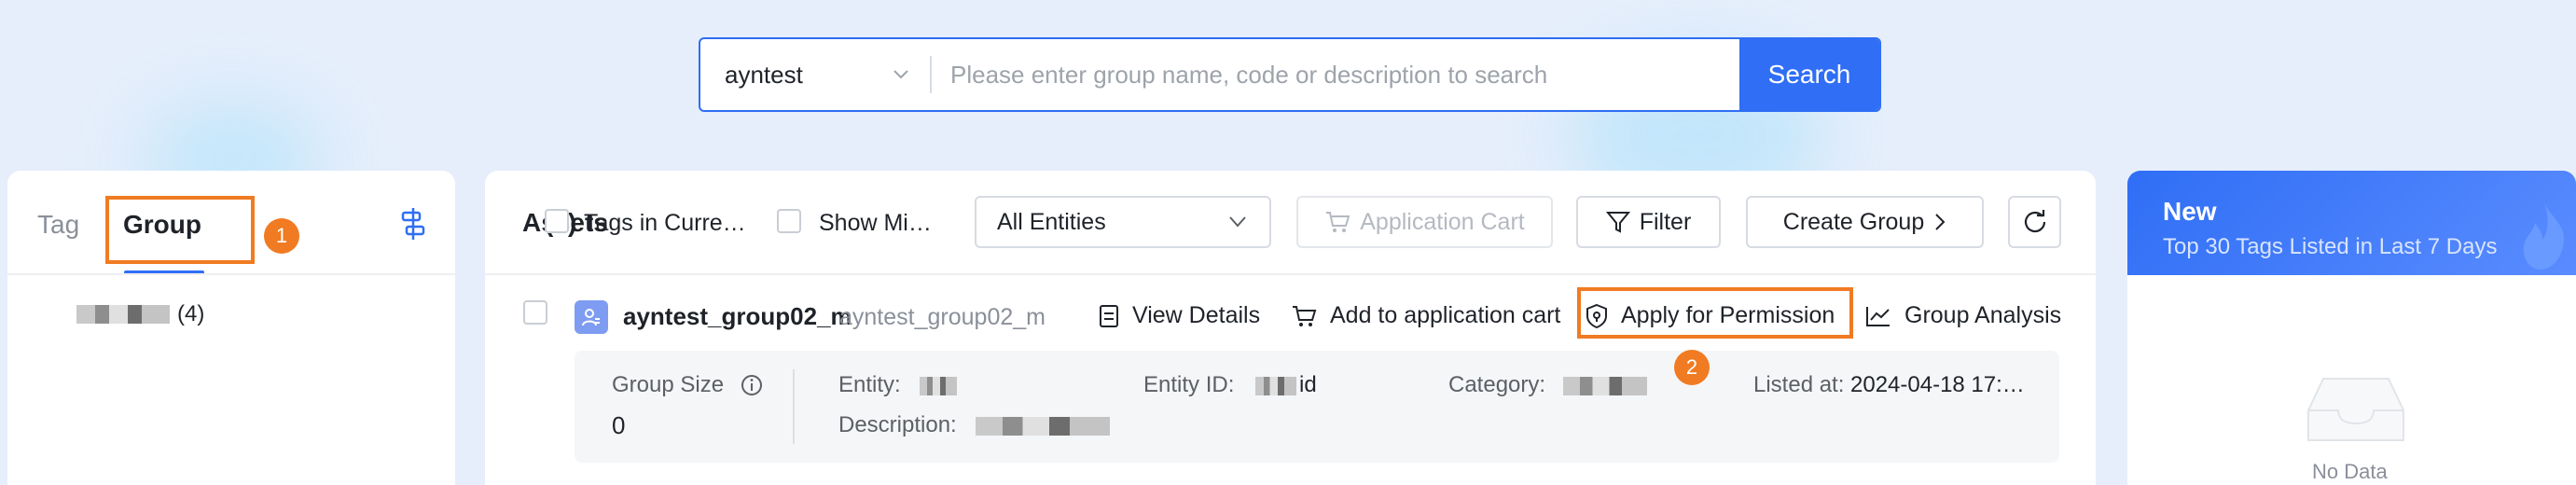  Describe the element at coordinates (191, 313) in the screenshot. I see `tree-item-count: (4)` at that location.